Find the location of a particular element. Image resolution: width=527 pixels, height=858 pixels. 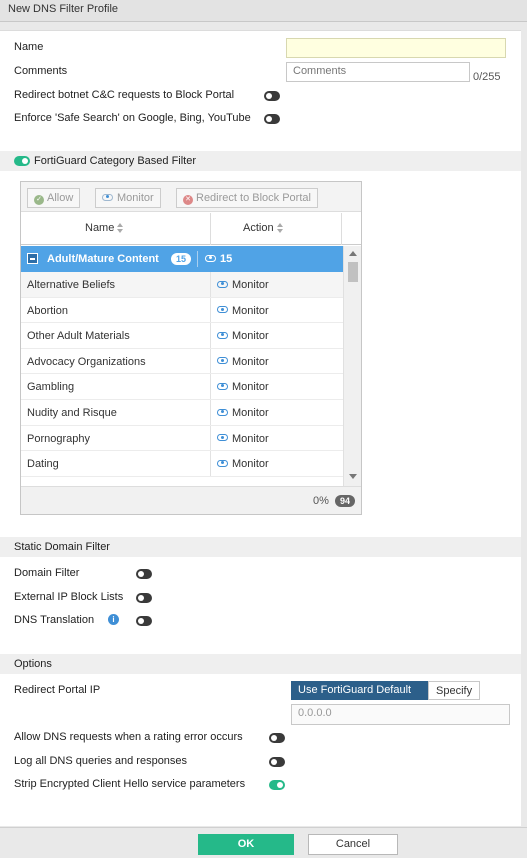

domain-filter-toggle is located at coordinates (144, 574).